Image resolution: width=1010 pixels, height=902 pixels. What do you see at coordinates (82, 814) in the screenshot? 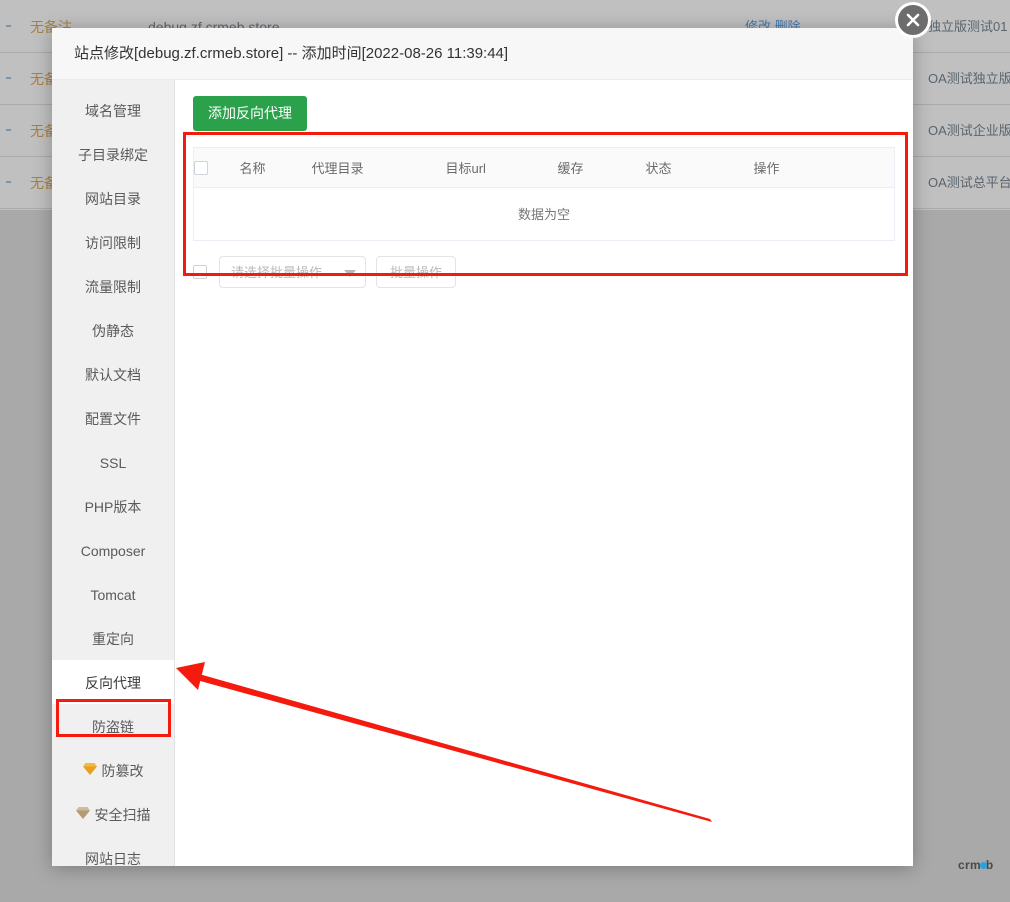
I see `diamond-silver-icon` at bounding box center [82, 814].